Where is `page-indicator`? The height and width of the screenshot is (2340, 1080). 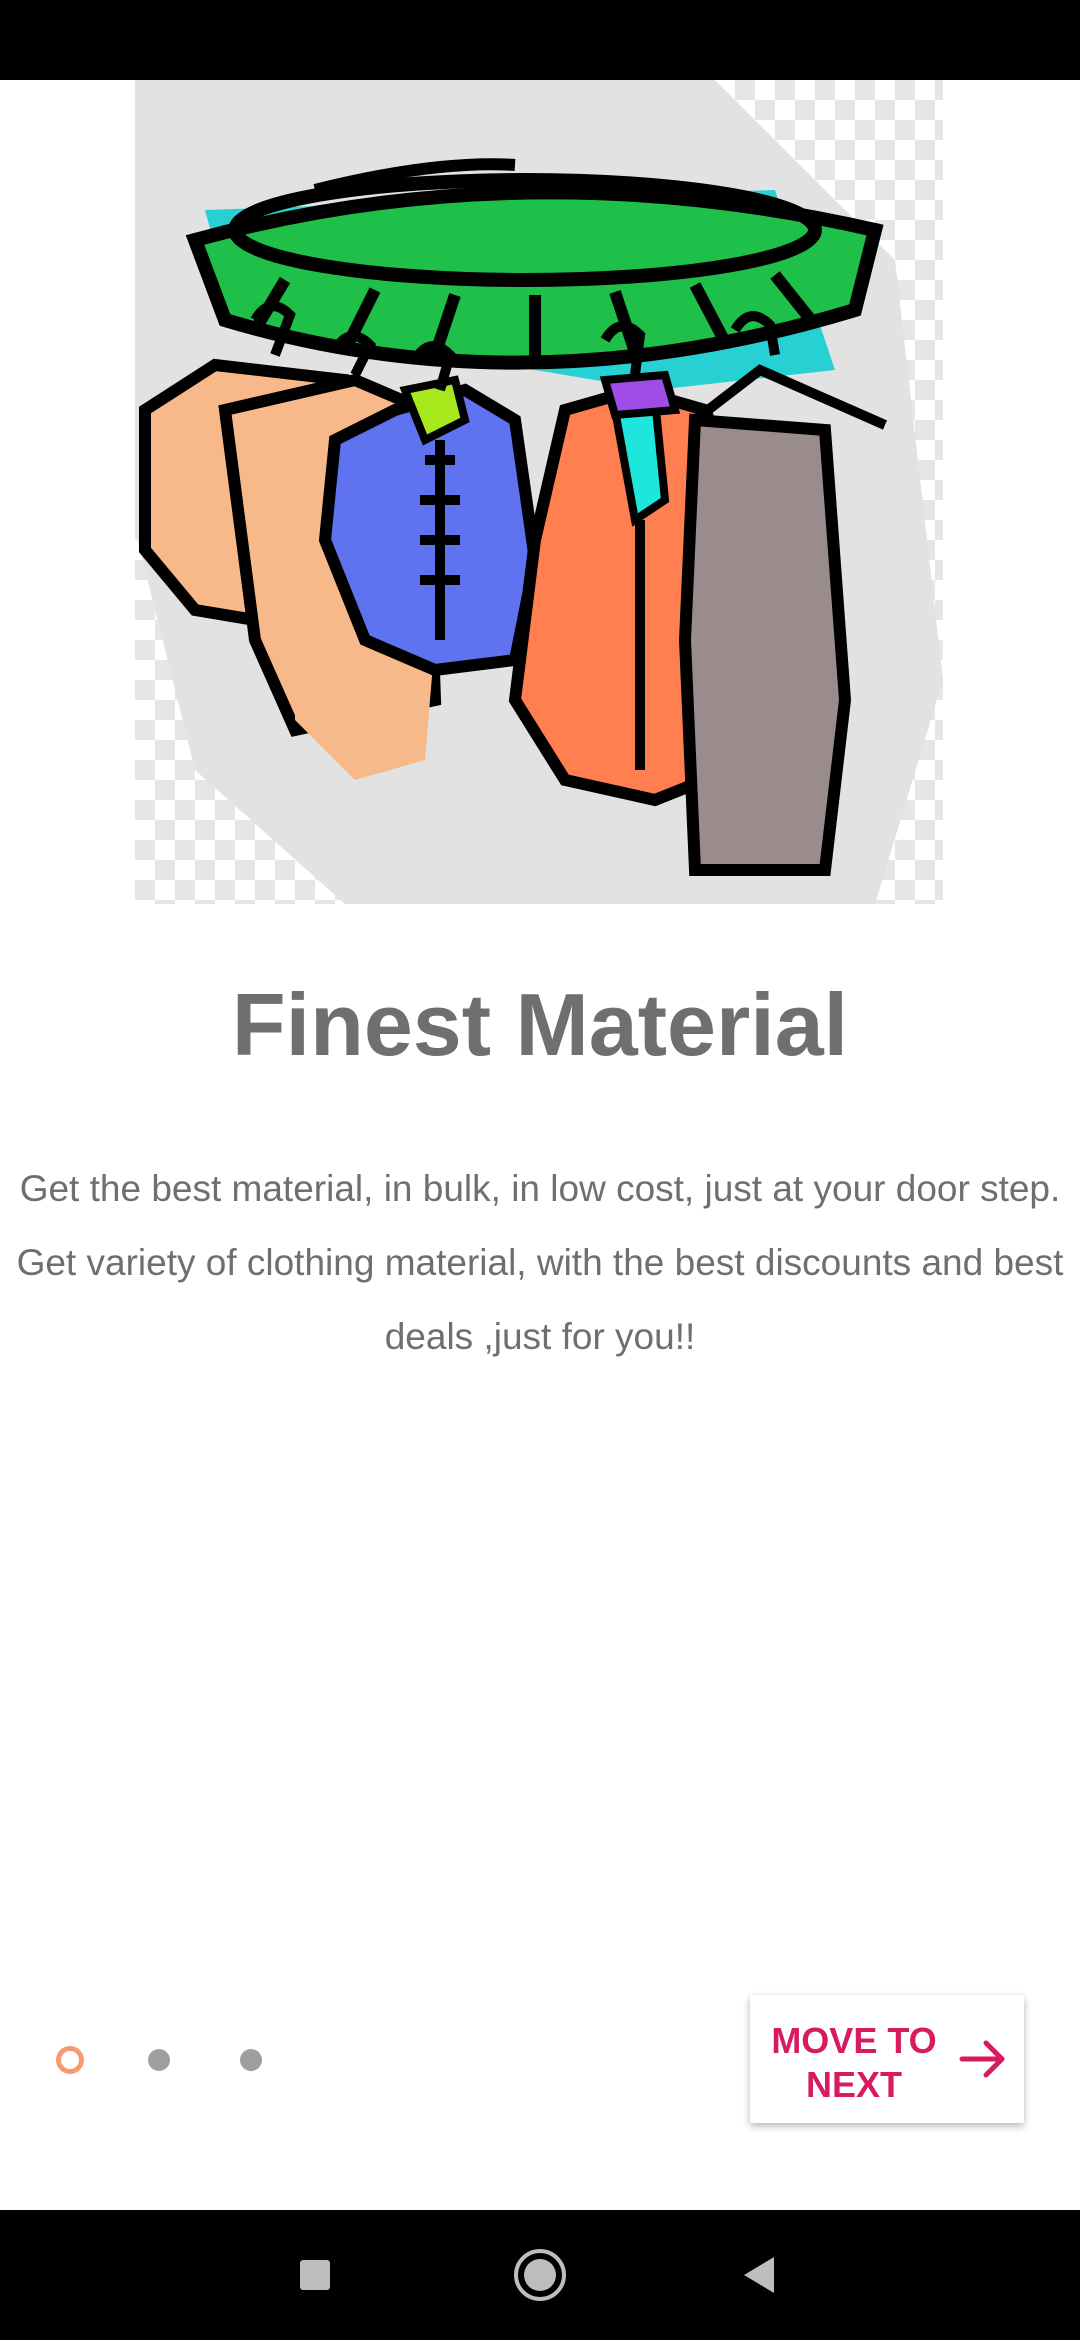
page-indicator is located at coordinates (194, 2060).